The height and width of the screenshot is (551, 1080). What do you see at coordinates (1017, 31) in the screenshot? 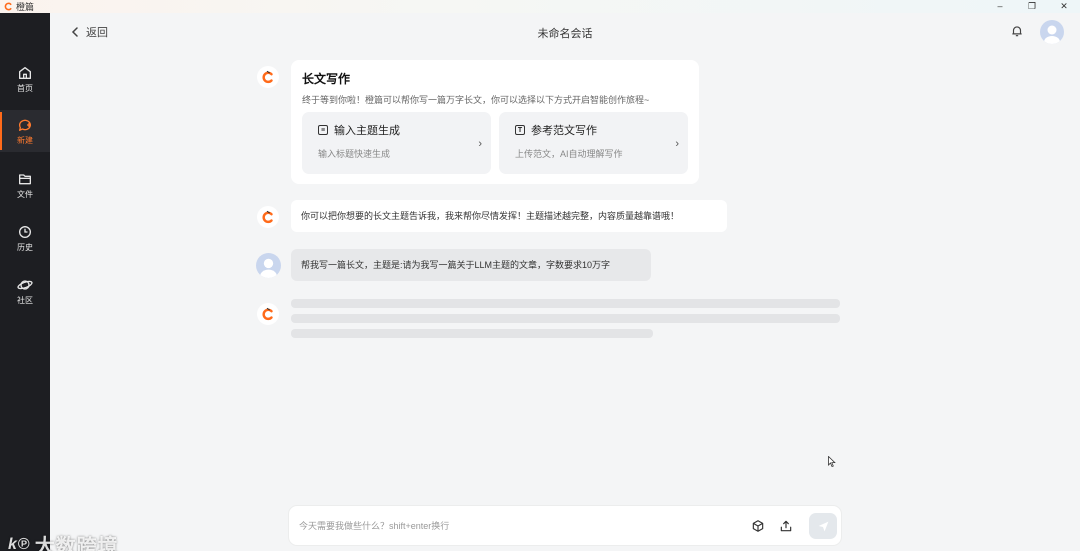
I see `bell-icon` at bounding box center [1017, 31].